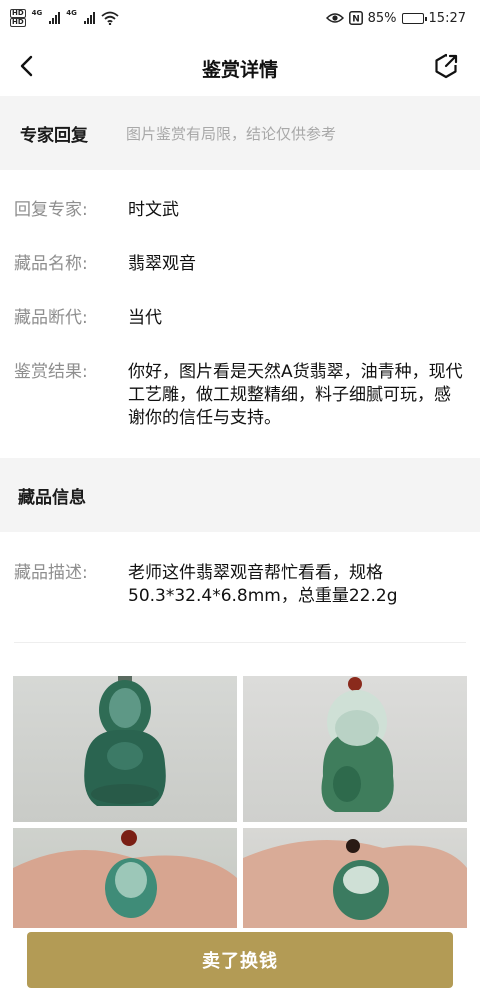 The width and height of the screenshot is (480, 996). What do you see at coordinates (334, 18) in the screenshot?
I see `eye-comfort-icon` at bounding box center [334, 18].